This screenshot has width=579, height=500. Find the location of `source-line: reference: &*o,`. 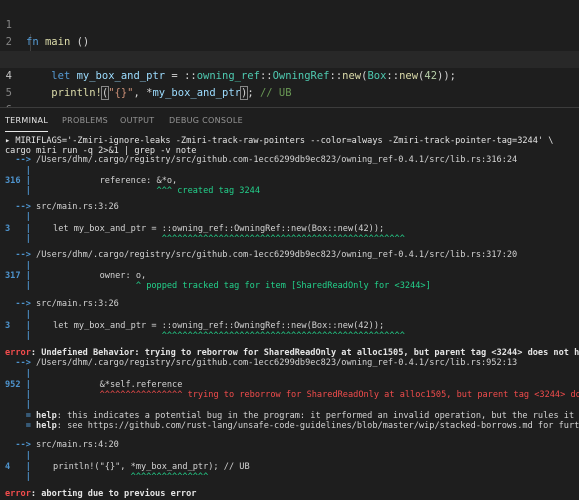

source-line: reference: &*o, is located at coordinates (100, 181).